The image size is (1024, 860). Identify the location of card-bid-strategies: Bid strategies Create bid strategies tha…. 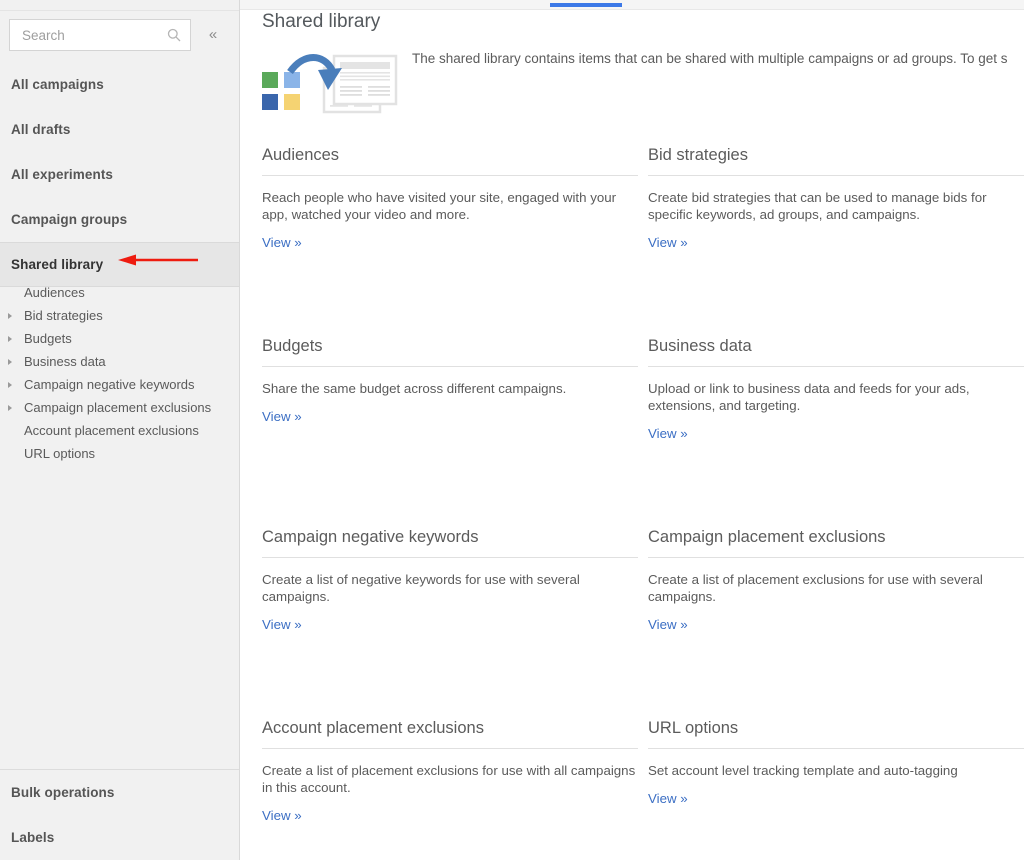
(836, 198).